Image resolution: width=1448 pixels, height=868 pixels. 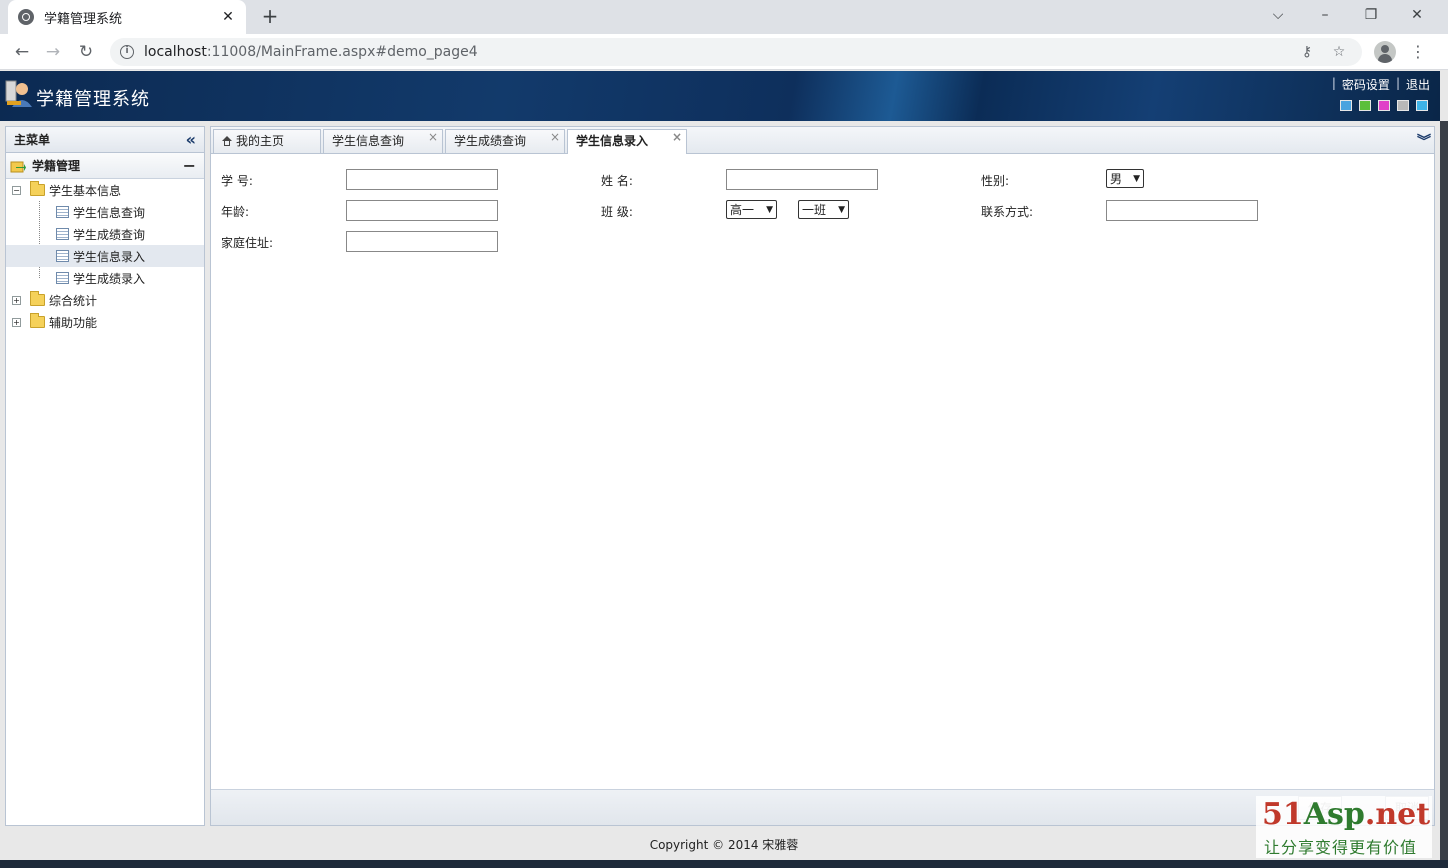 I want to click on student-id-label: 学 号:, so click(x=237, y=181).